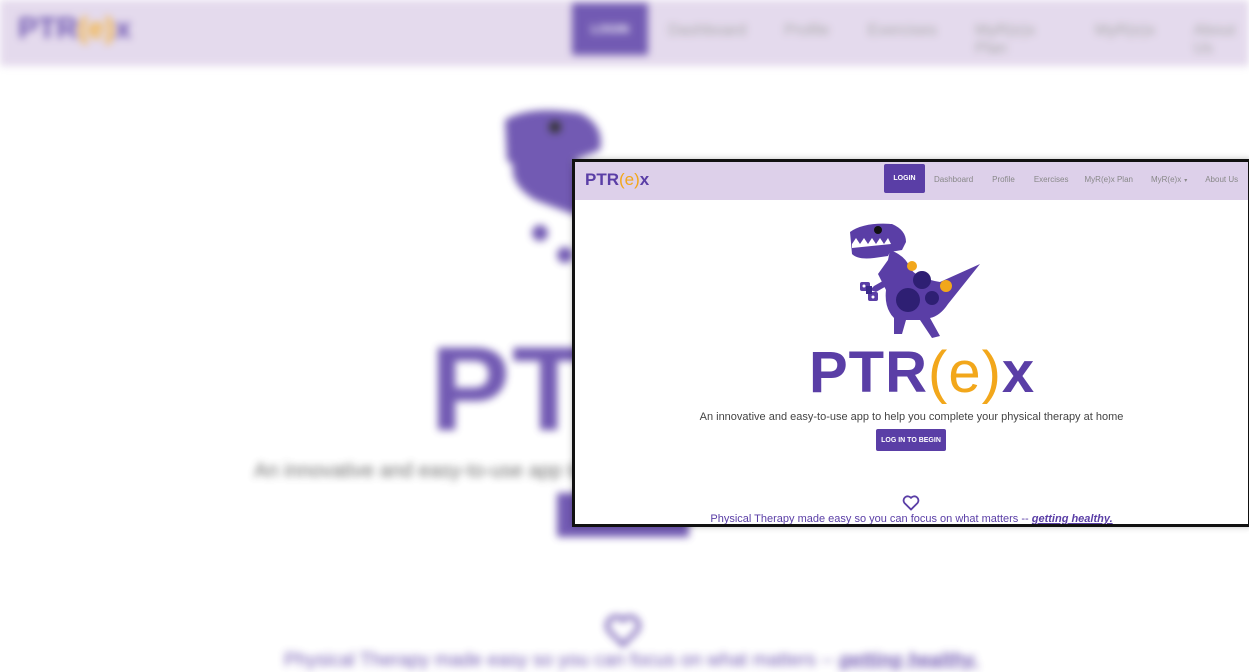 This screenshot has height=672, width=1249. I want to click on bg-login-button: LOGIN, so click(610, 29).